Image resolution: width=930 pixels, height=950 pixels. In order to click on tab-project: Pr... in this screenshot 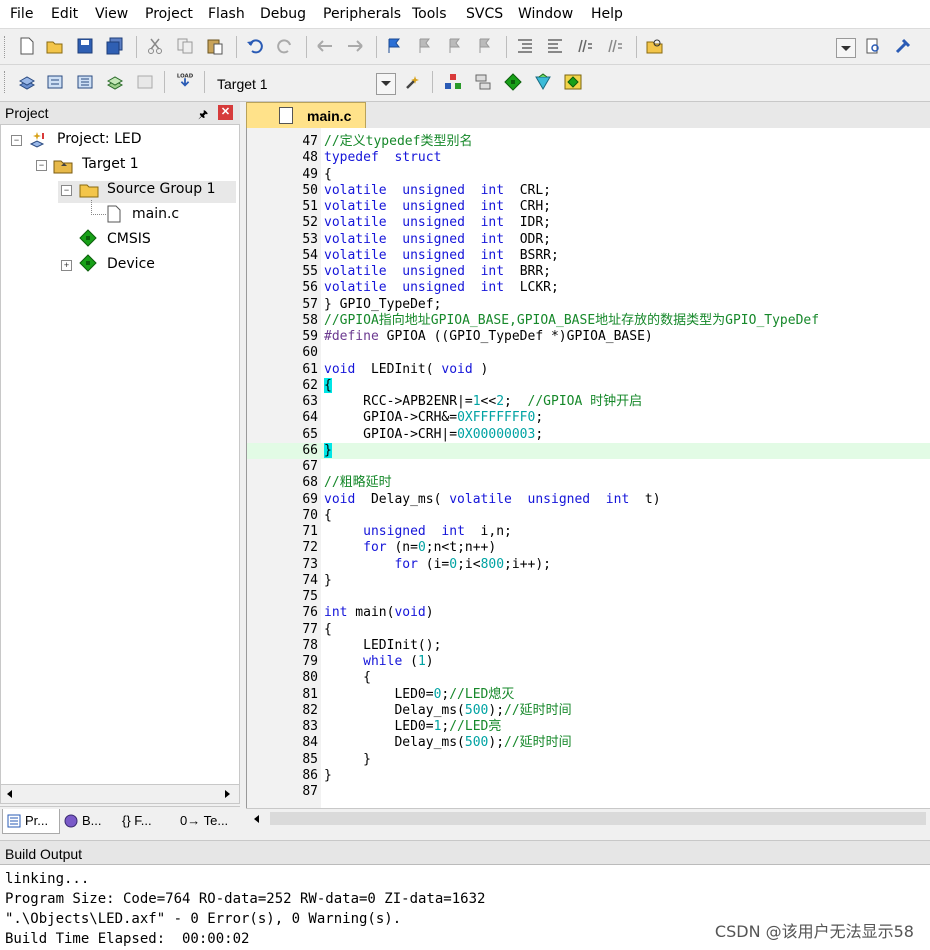, I will do `click(31, 821)`.